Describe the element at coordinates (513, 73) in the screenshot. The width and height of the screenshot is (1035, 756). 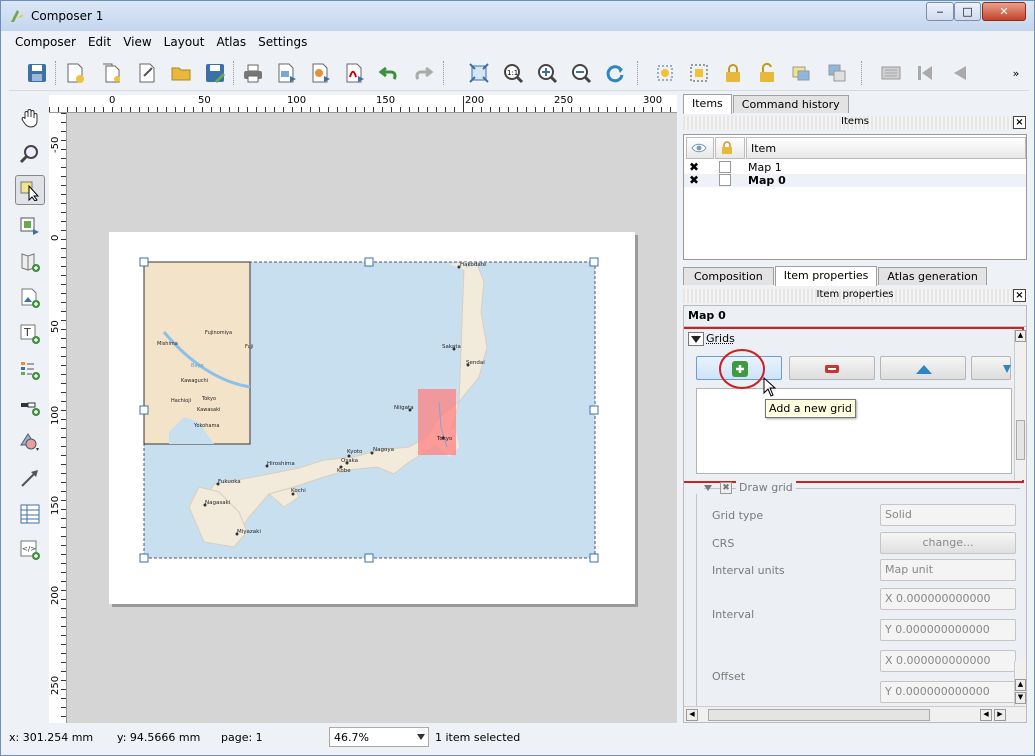
I see `zoom-actual-button: 1:1` at that location.